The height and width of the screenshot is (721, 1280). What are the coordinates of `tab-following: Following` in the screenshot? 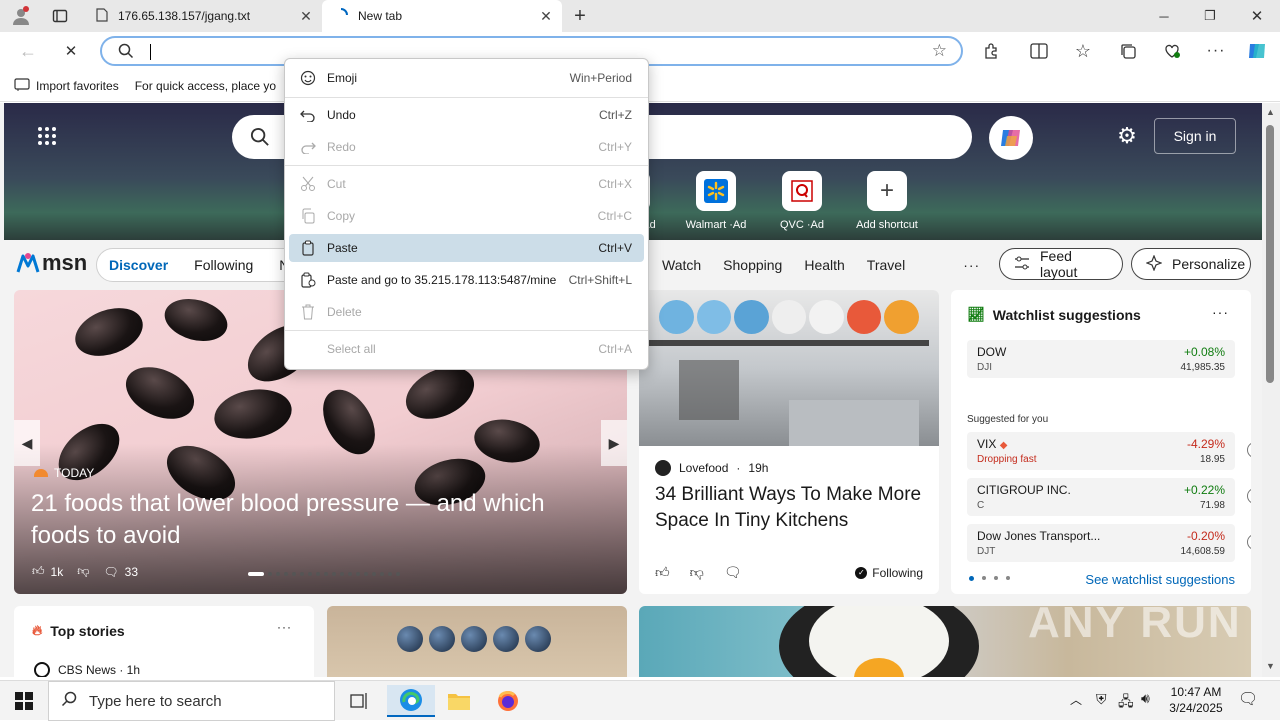 It's located at (223, 265).